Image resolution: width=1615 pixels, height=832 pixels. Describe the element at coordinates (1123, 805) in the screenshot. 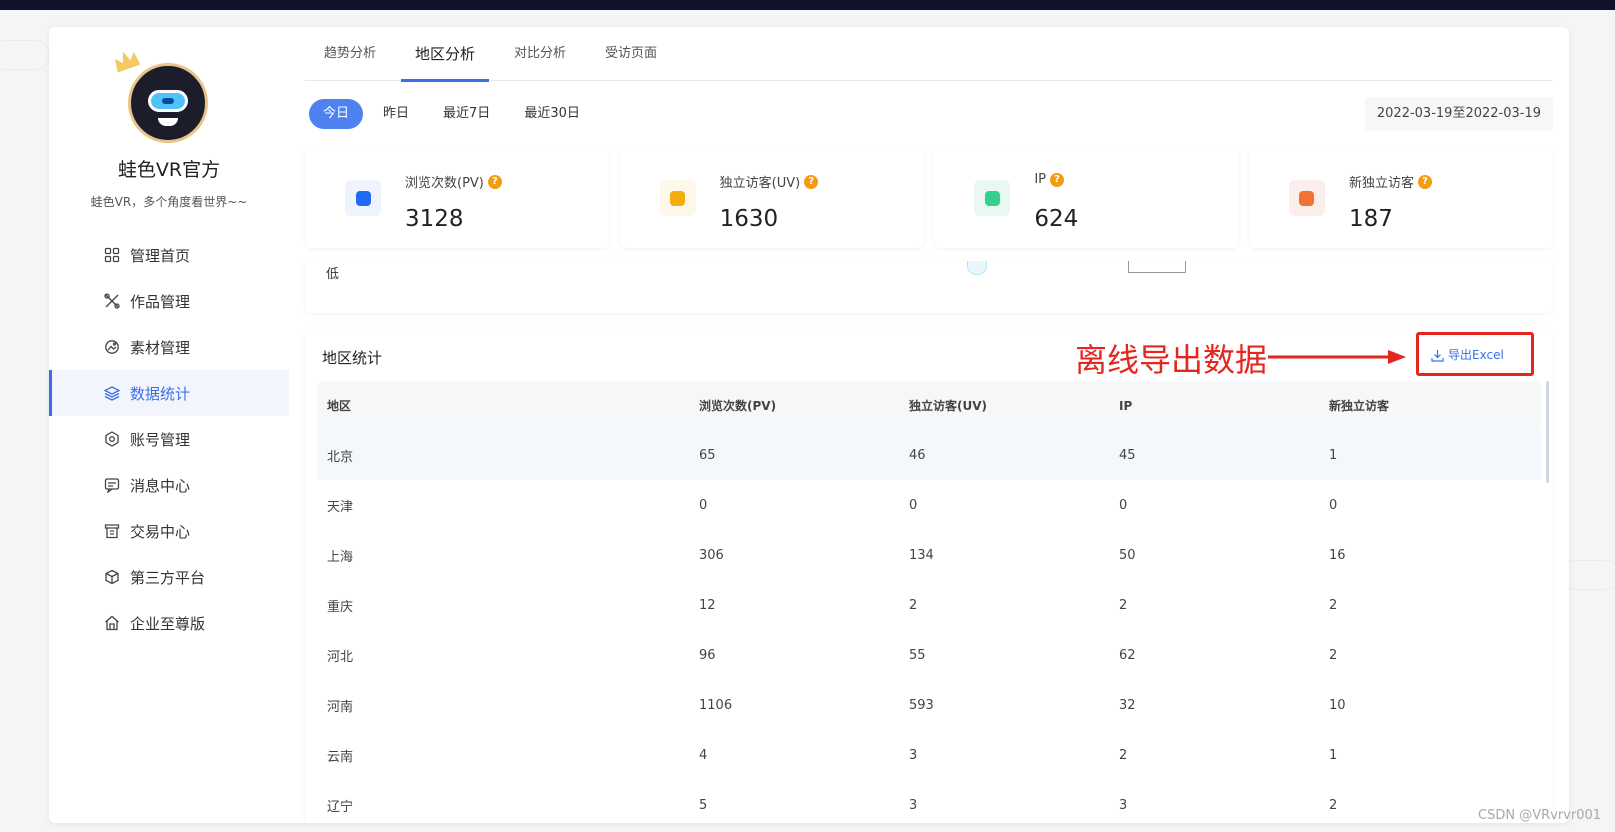

I see `cell-ip: 3` at that location.